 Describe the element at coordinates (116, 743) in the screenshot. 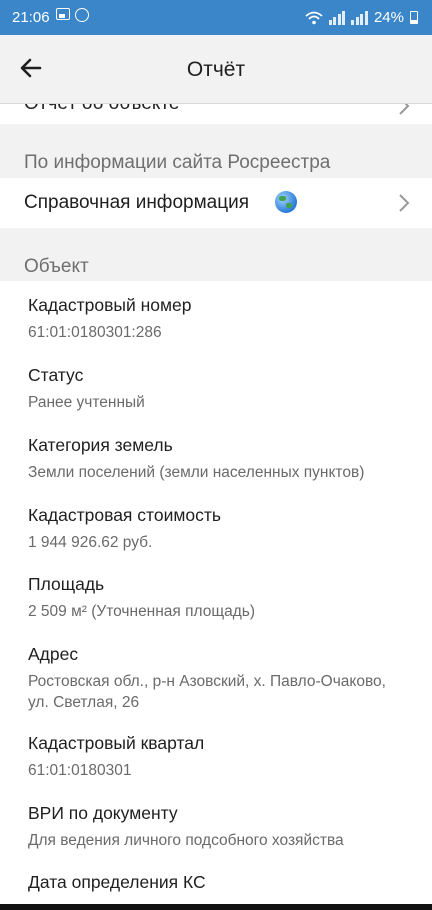

I see `field-label: Кадастровый квартал` at that location.